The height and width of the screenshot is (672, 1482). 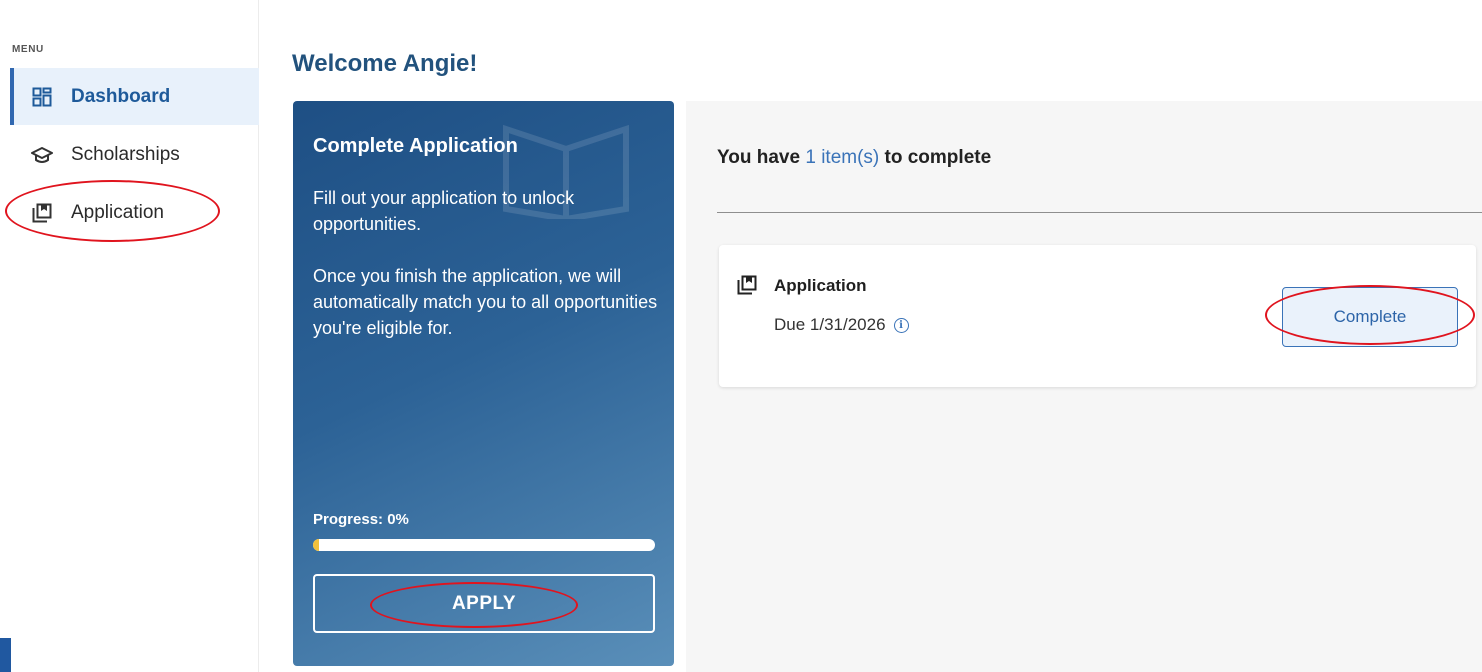 What do you see at coordinates (42, 155) in the screenshot?
I see `graduation-cap-icon` at bounding box center [42, 155].